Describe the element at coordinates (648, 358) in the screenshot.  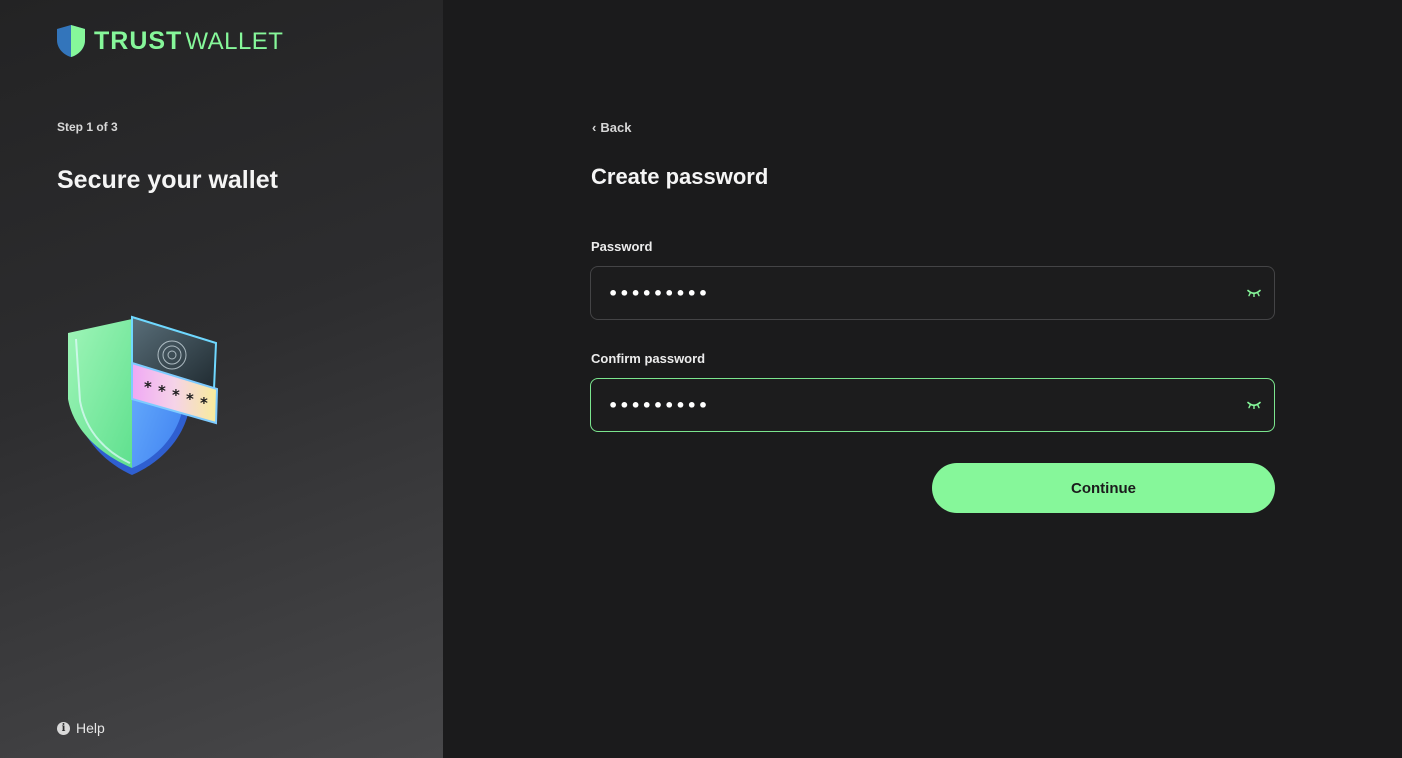
I see `confirm-password-label: Confirm password` at that location.